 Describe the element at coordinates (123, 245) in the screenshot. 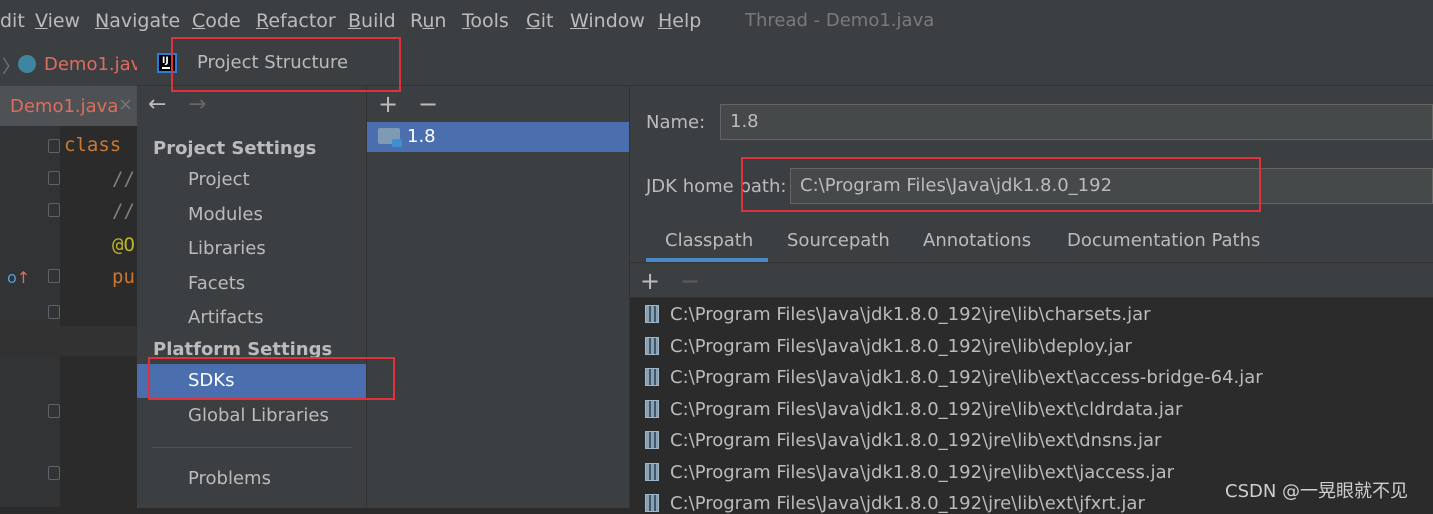

I see `code-line-4: @O` at that location.